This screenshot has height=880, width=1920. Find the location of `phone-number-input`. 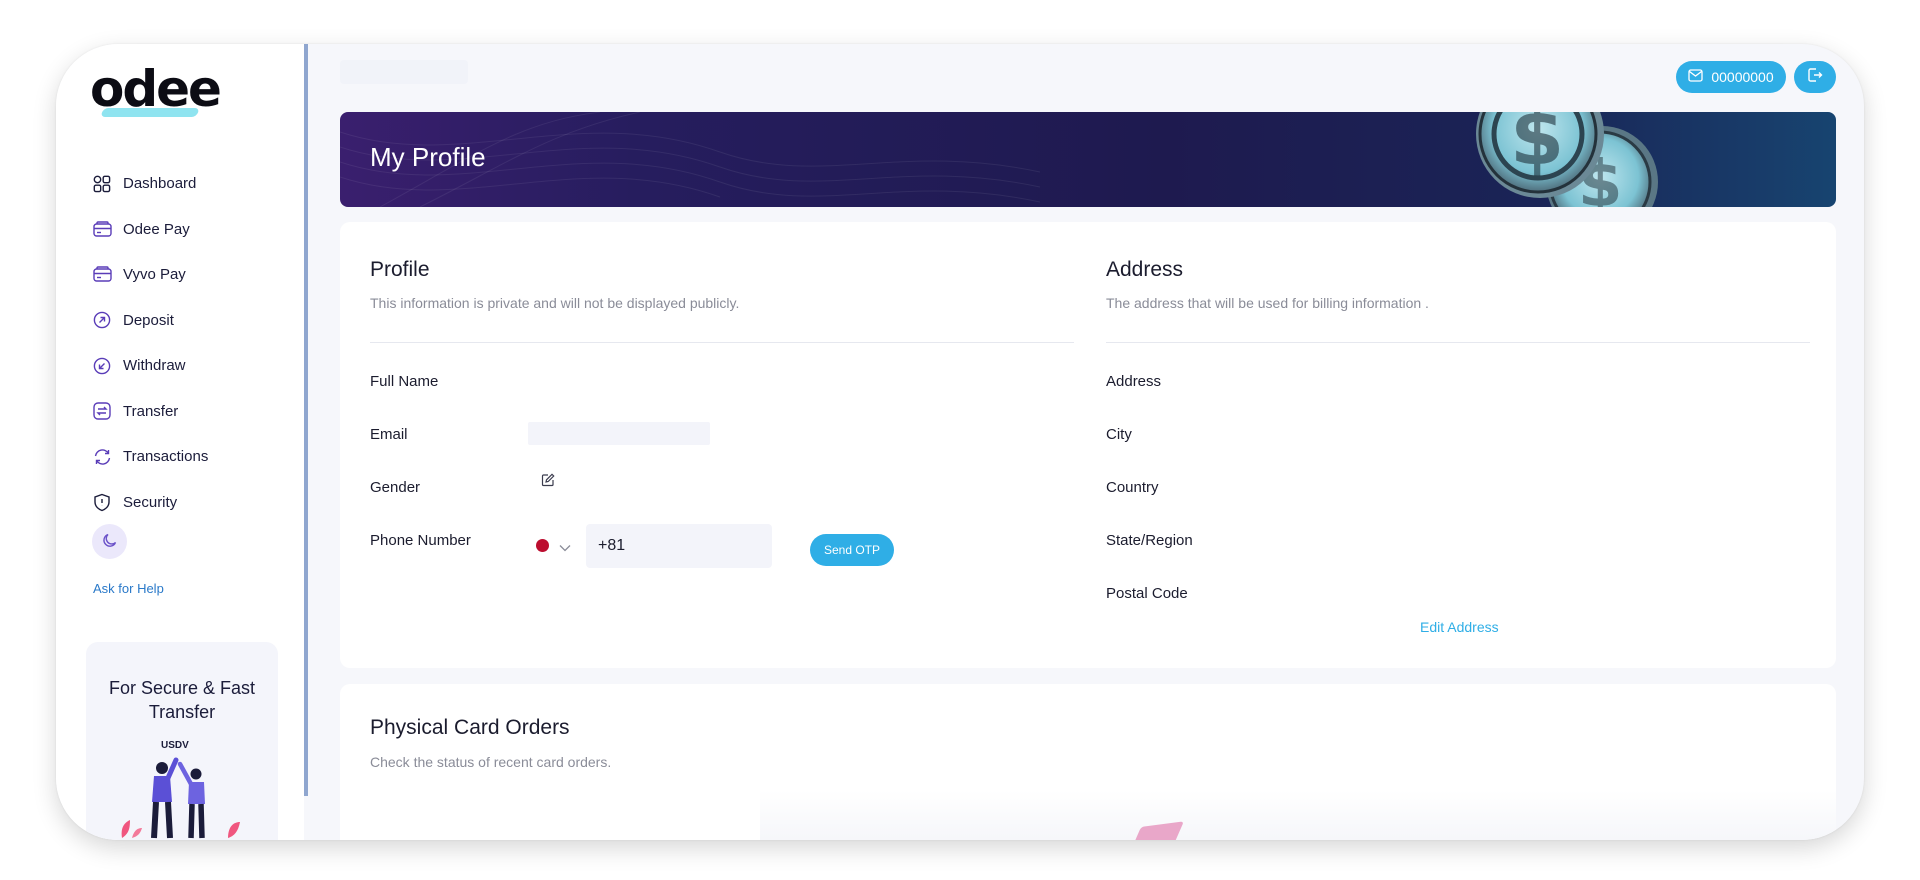

phone-number-input is located at coordinates (679, 546).